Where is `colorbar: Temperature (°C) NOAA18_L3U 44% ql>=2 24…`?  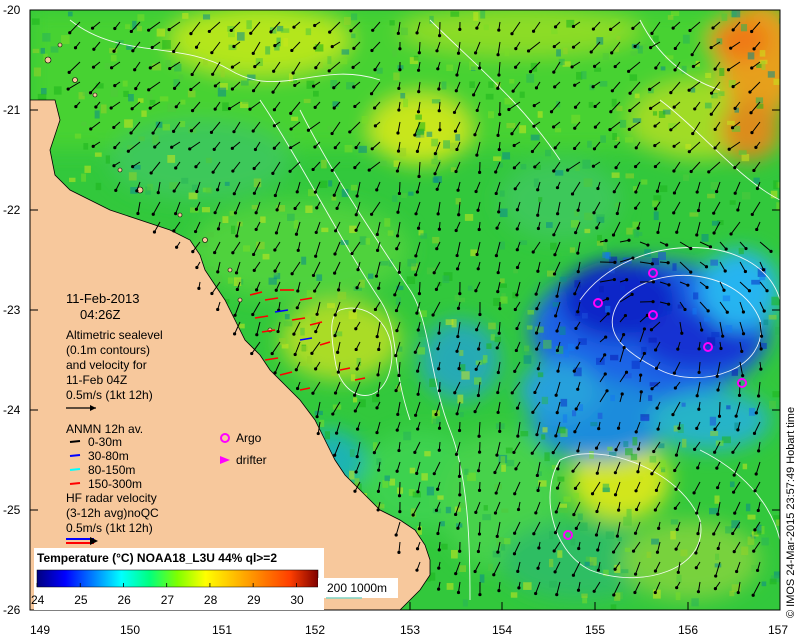
colorbar: Temperature (°C) NOAA18_L3U 44% ql>=2 24… is located at coordinates (177, 579).